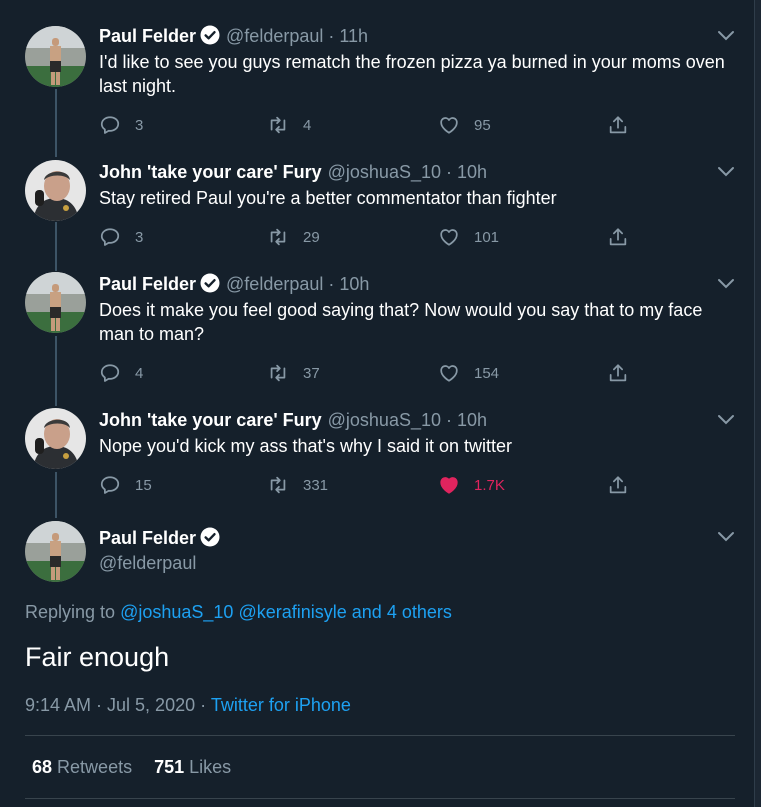 The image size is (761, 807). Describe the element at coordinates (293, 373) in the screenshot. I see `retweet-button: 37` at that location.